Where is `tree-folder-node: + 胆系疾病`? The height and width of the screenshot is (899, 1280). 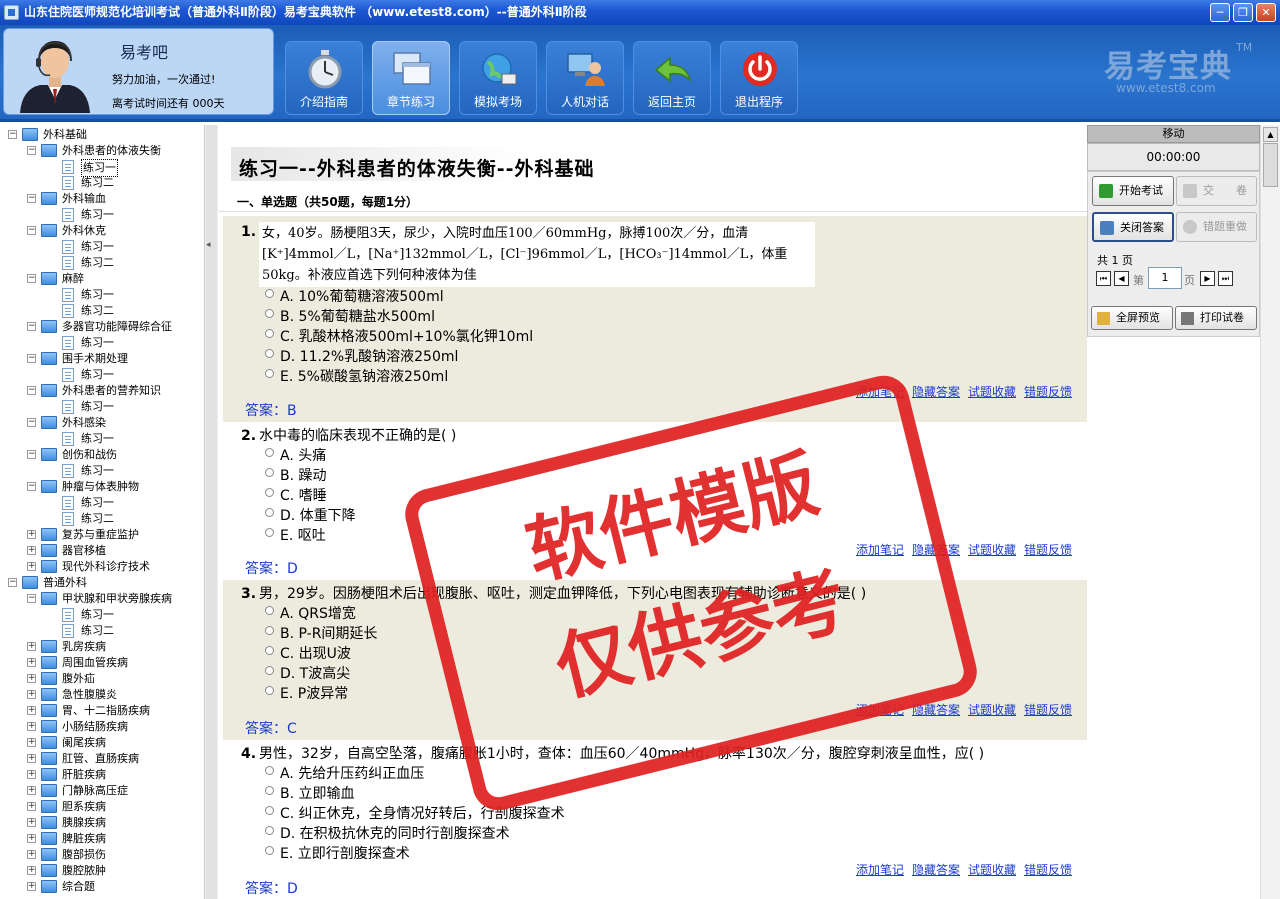
tree-folder-node: + 胆系疾病 is located at coordinates (102, 807).